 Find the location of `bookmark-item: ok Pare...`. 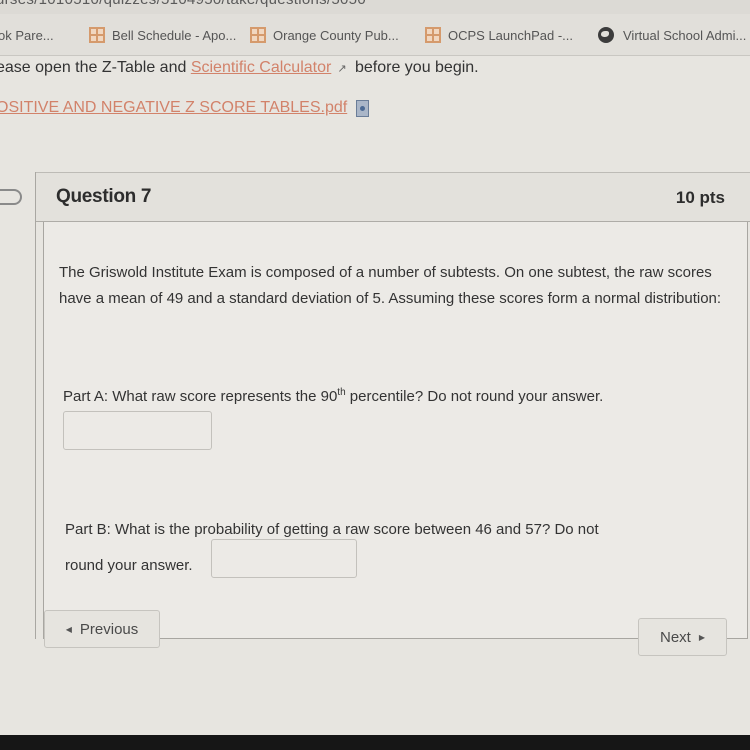

bookmark-item: ok Pare... is located at coordinates (27, 35).